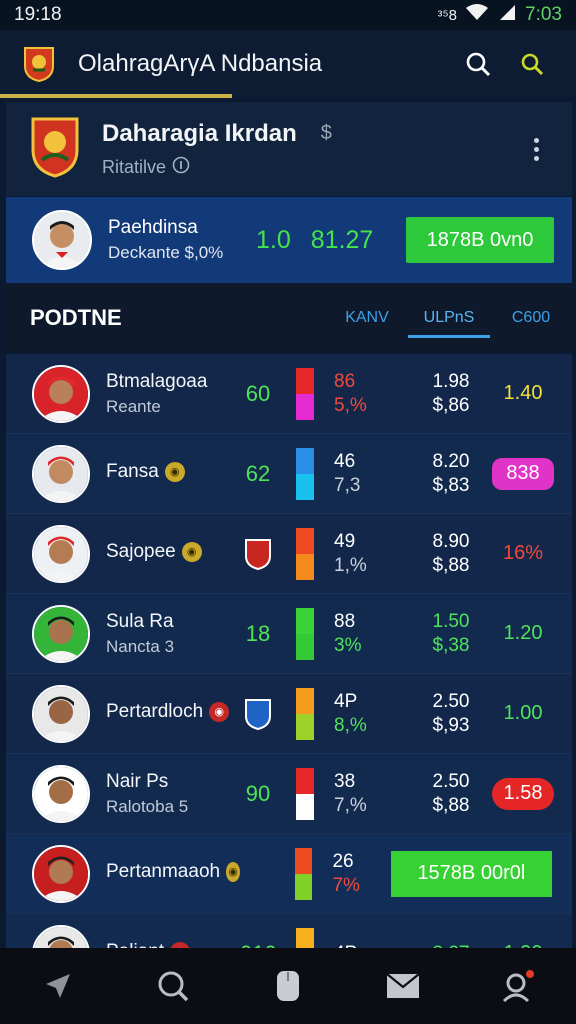  I want to click on stat-percent: 7,3, so click(347, 485).